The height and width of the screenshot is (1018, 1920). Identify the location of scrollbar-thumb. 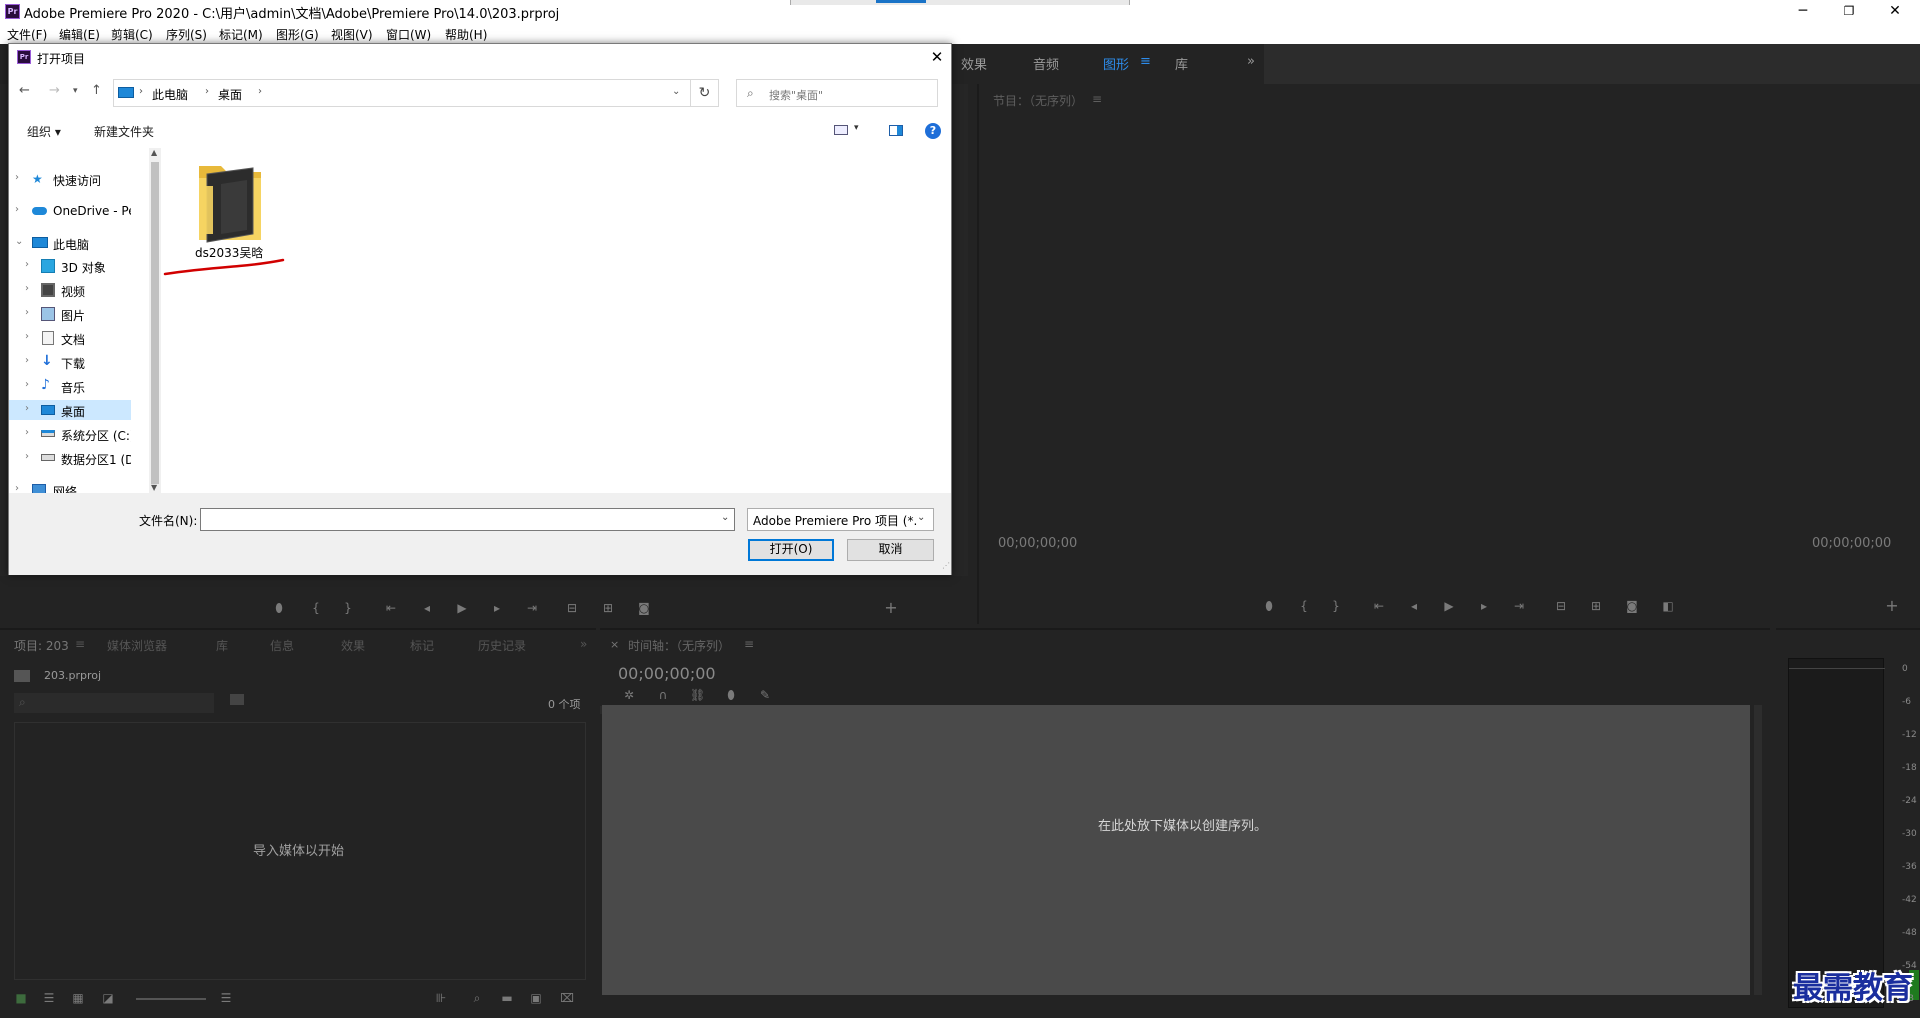
(155, 323).